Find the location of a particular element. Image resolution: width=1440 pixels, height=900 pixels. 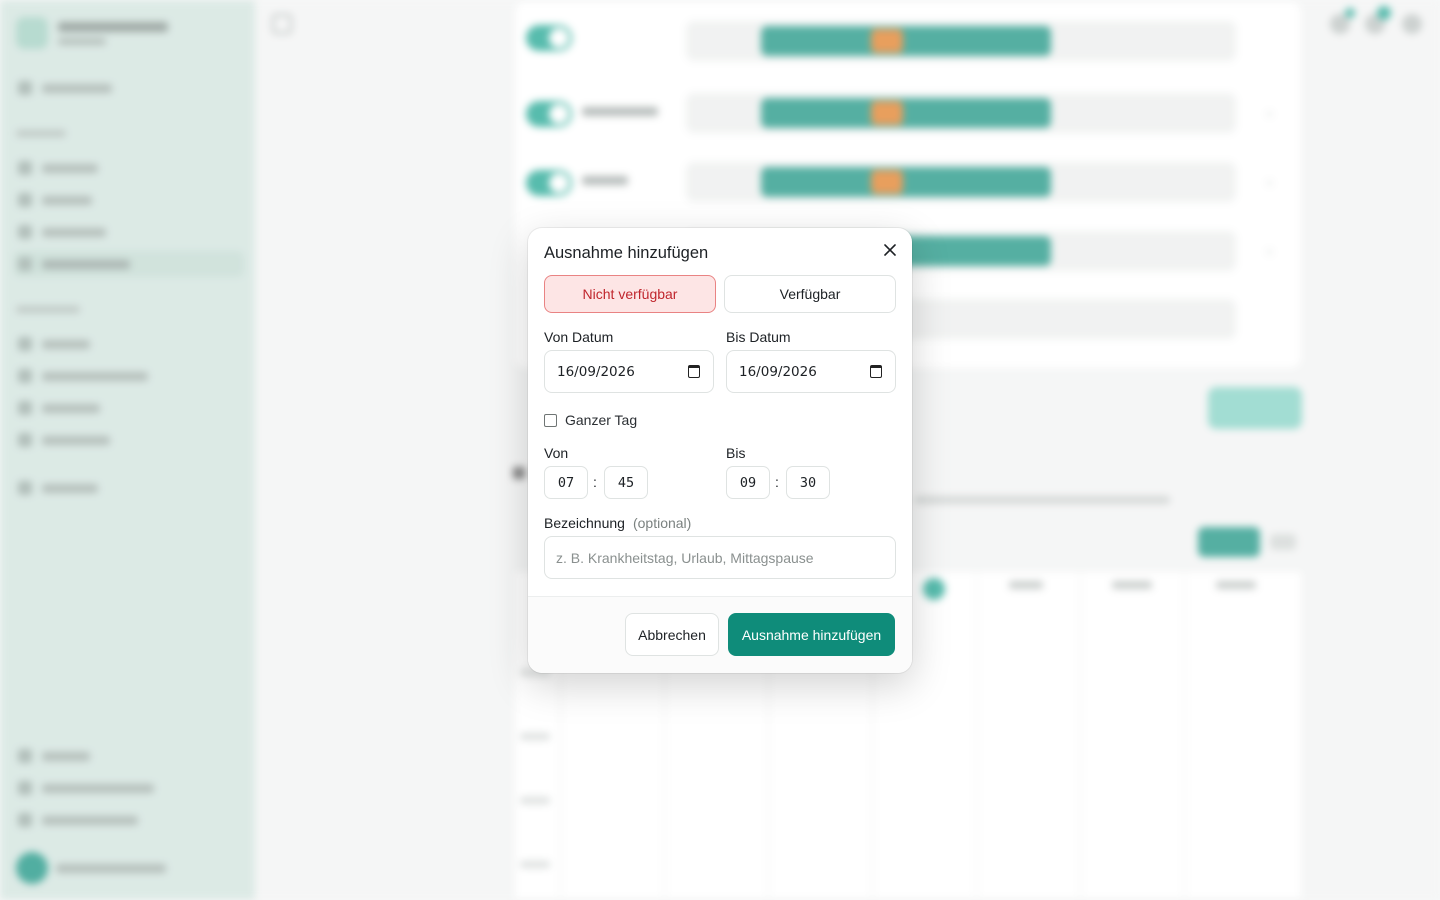

to-date-input: 16/09/2026 is located at coordinates (811, 371).